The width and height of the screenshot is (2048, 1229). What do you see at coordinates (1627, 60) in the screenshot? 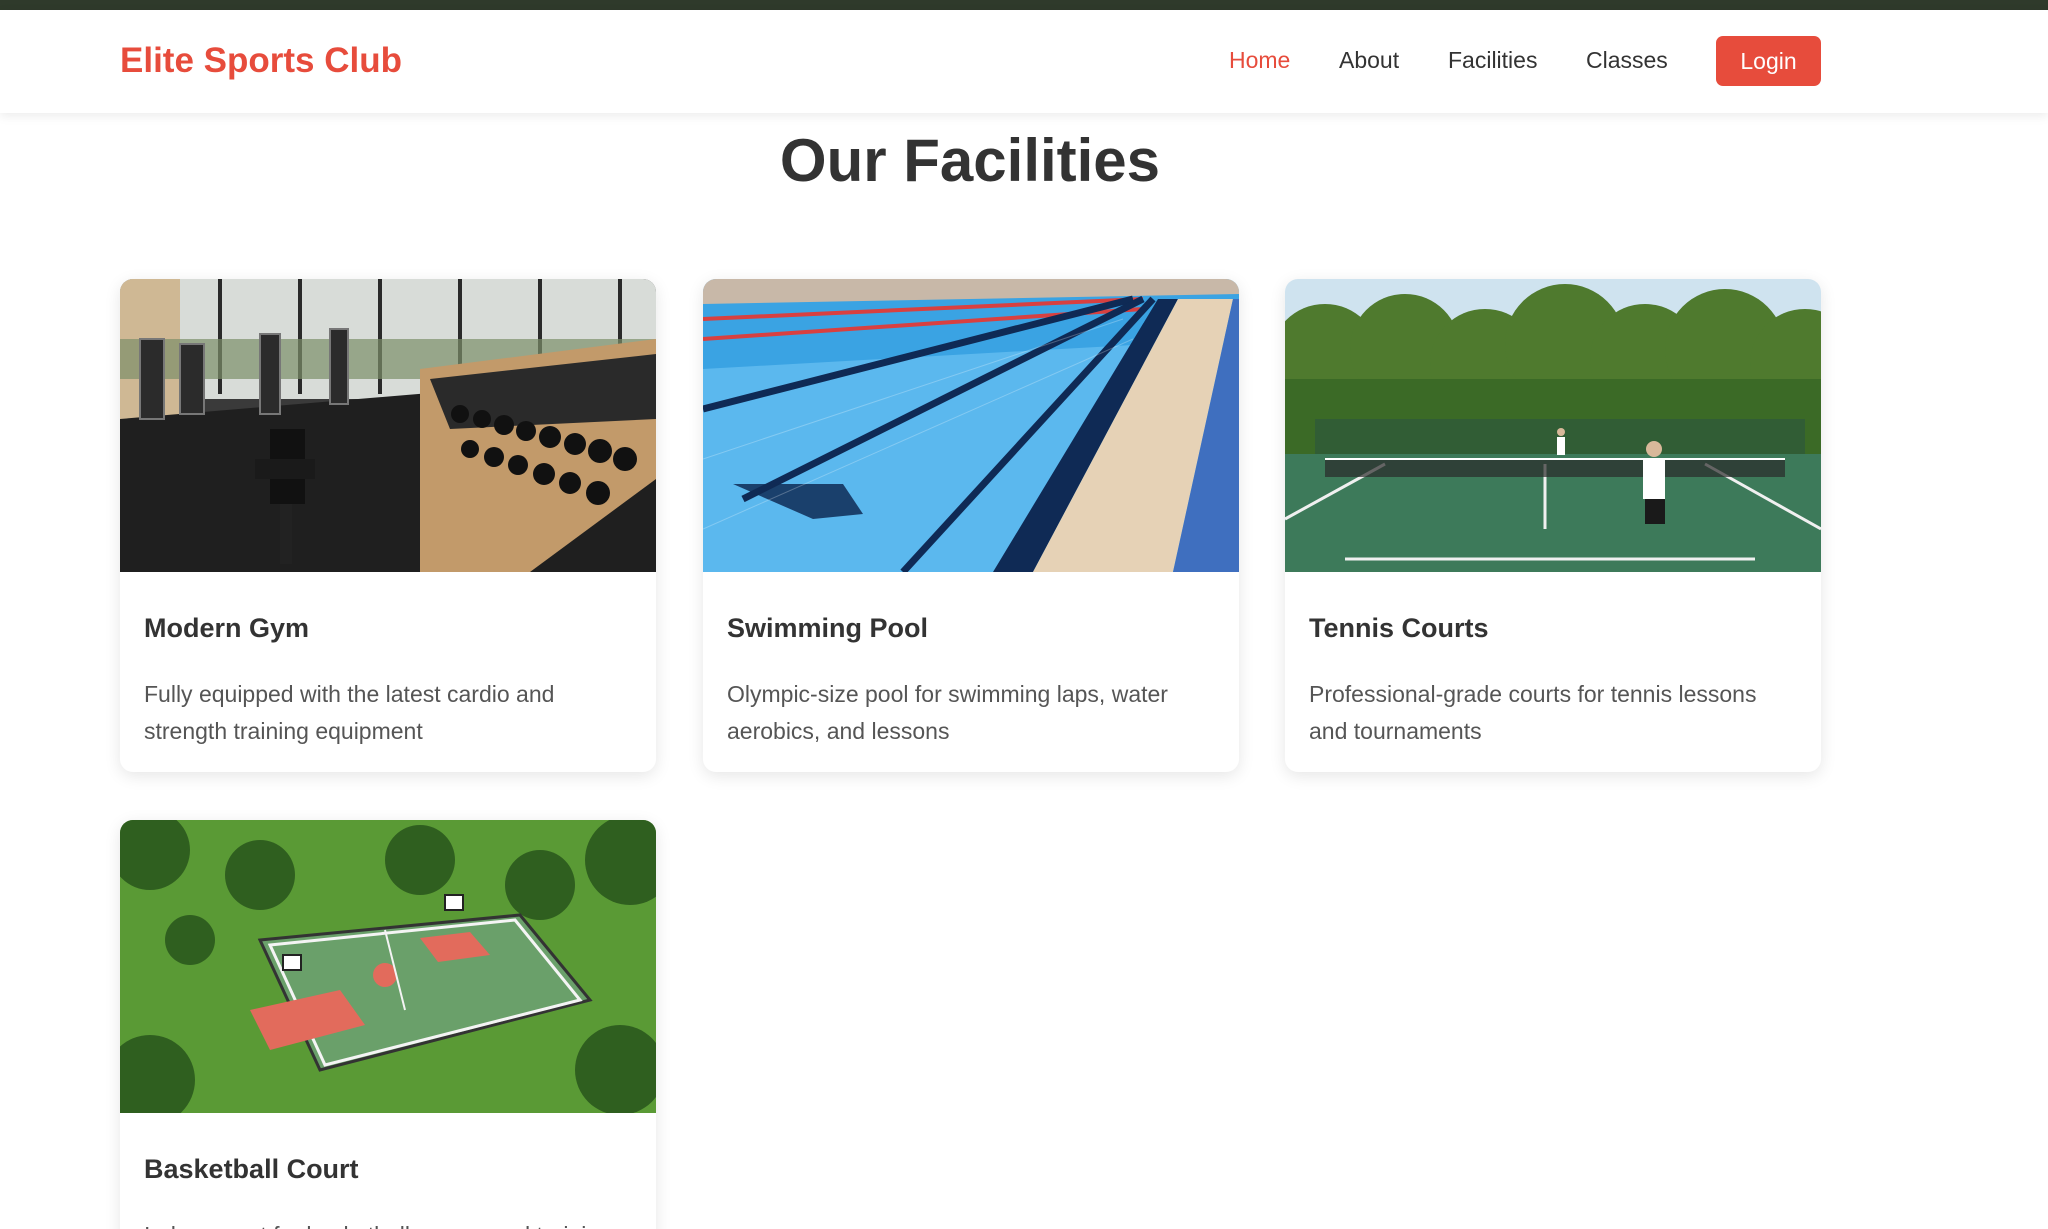
I see `nav-classes: Classes` at bounding box center [1627, 60].